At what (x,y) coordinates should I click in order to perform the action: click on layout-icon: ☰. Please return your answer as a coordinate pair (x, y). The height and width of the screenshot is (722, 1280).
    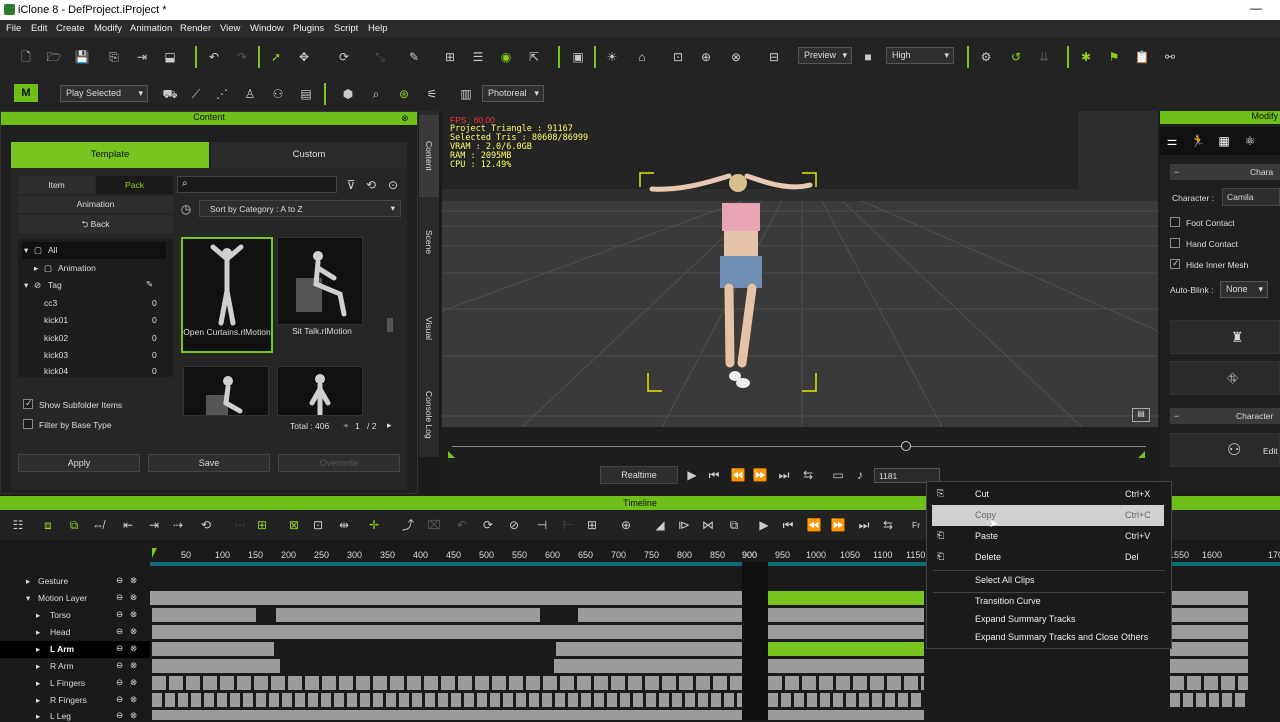
    Looking at the image, I should click on (478, 57).